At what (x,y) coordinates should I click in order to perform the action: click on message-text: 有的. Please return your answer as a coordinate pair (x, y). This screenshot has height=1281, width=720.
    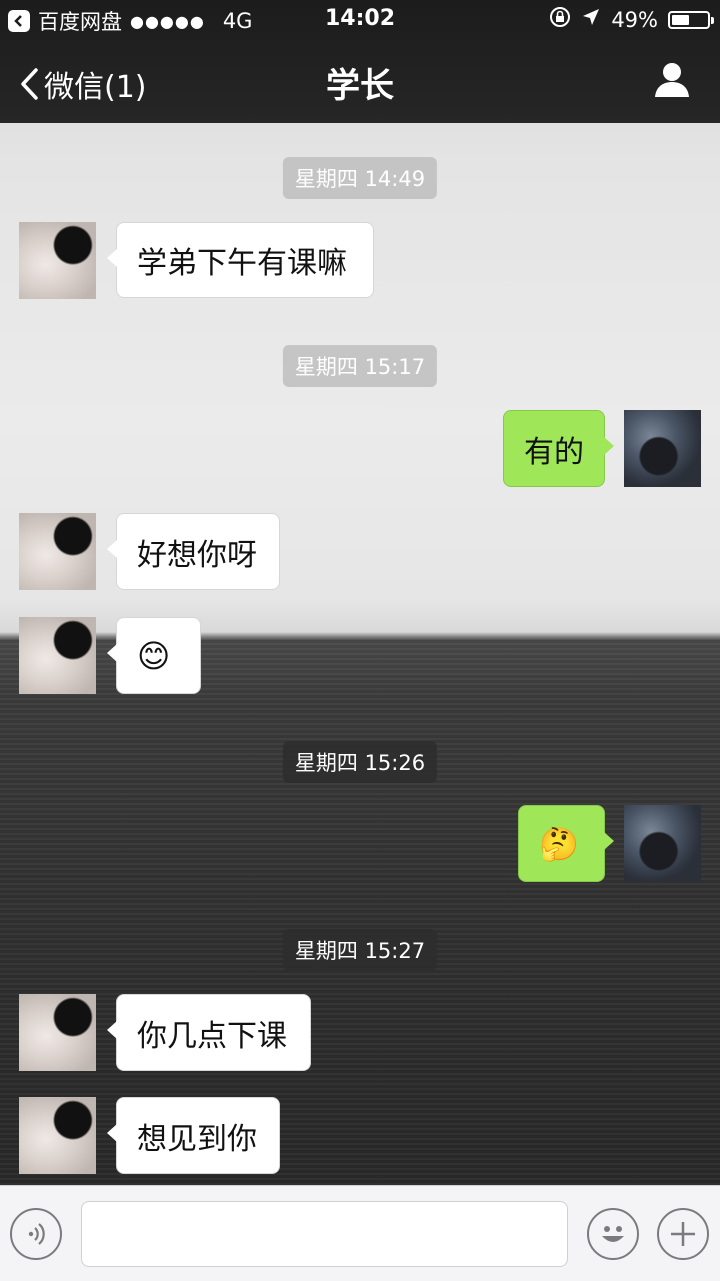
    Looking at the image, I should click on (554, 452).